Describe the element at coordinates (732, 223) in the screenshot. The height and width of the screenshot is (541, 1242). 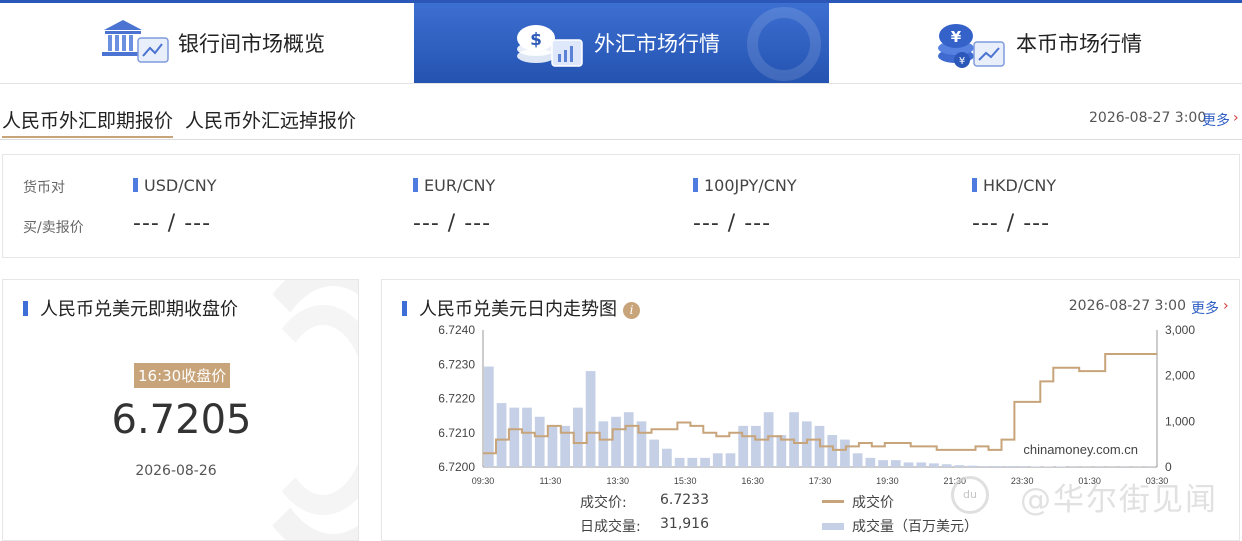
I see `jpy-cny-quote: --- / ---` at that location.